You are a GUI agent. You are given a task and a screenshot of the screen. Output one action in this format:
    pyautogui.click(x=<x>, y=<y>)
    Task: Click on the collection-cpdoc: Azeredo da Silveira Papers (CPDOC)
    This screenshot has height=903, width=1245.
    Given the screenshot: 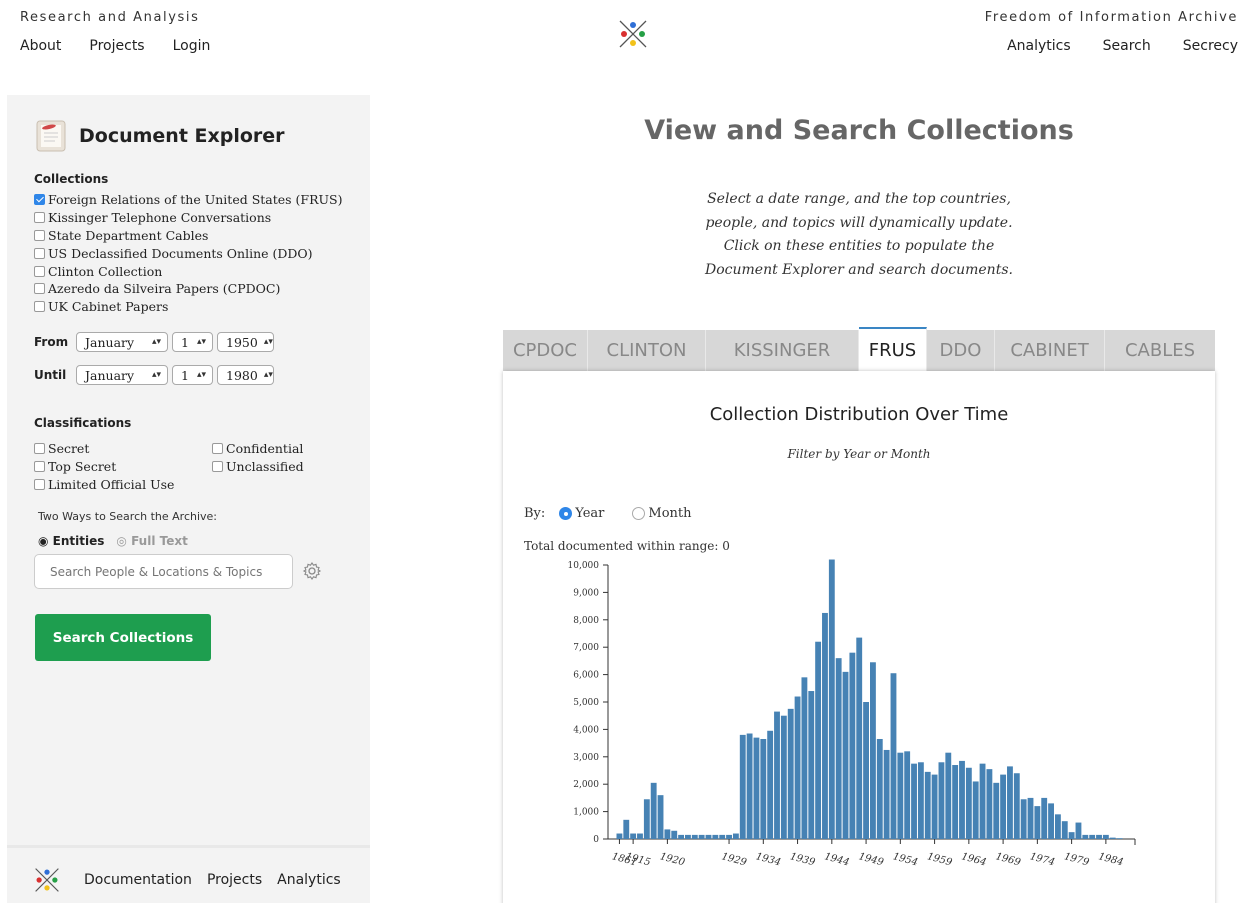 What is the action you would take?
    pyautogui.click(x=188, y=289)
    